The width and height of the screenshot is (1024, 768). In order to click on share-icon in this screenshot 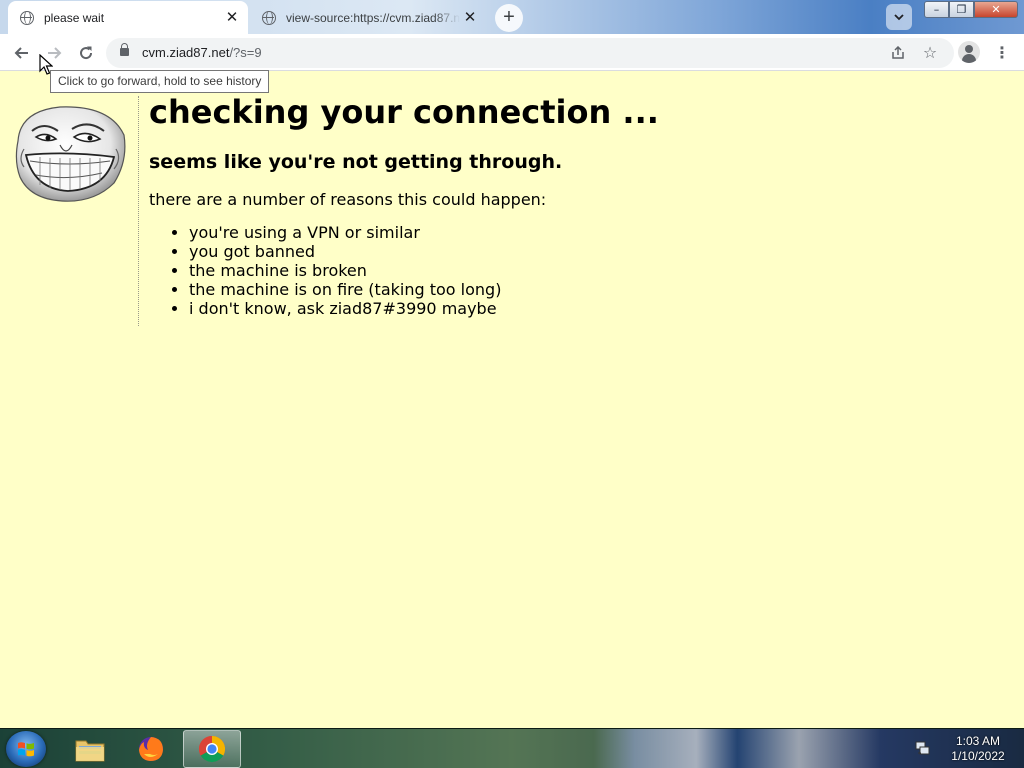, I will do `click(898, 53)`.